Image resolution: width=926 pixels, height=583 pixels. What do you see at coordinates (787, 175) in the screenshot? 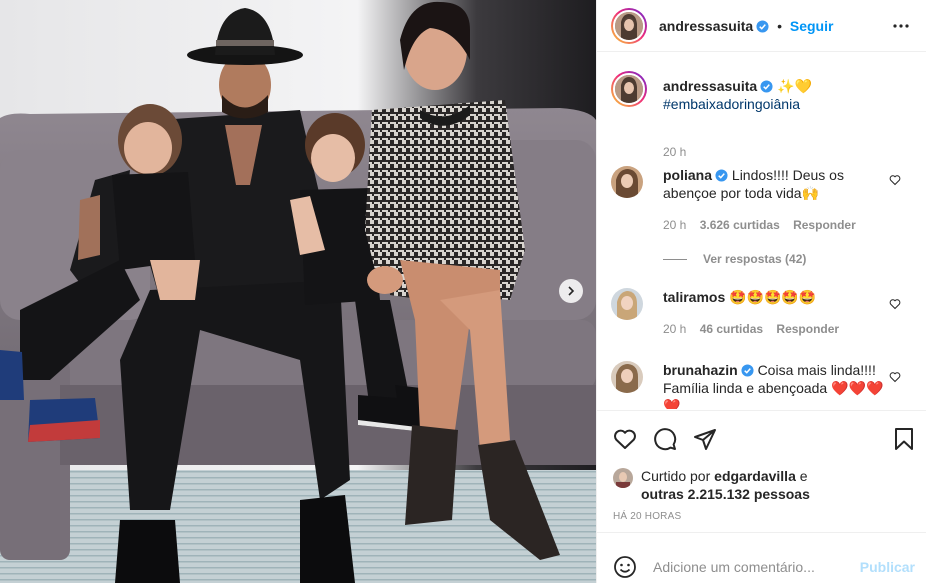
I see `comment-text: Lindos!!!! Deus os` at bounding box center [787, 175].